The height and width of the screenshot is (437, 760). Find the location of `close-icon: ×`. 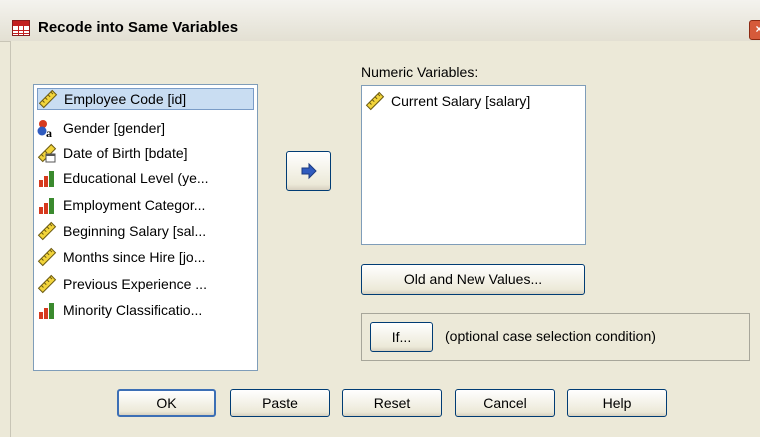

close-icon: × is located at coordinates (757, 29).